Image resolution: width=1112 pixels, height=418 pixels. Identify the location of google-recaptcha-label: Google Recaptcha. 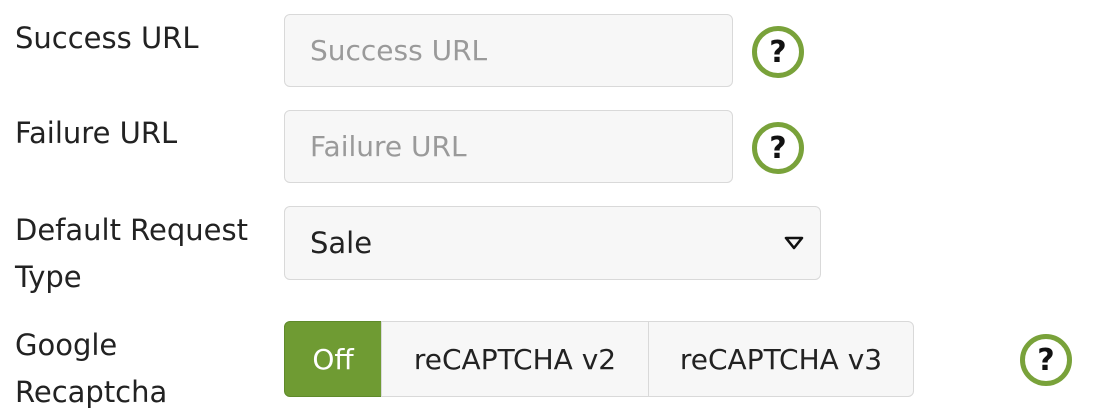
(91, 369).